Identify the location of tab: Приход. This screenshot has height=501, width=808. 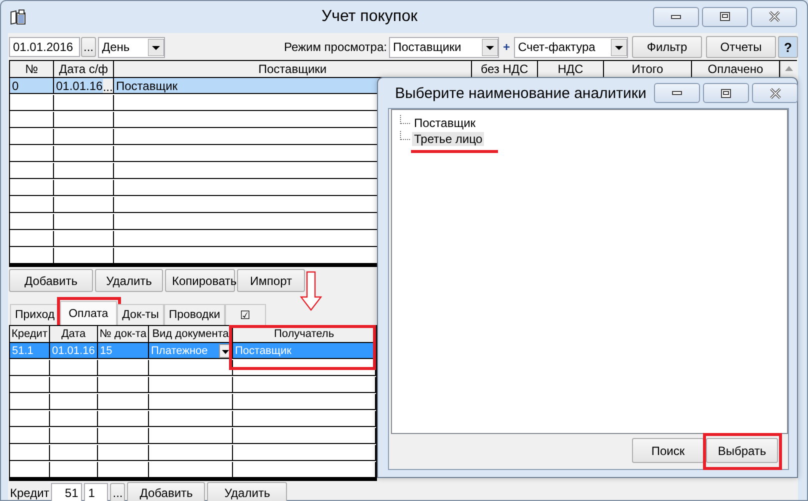
(35, 314).